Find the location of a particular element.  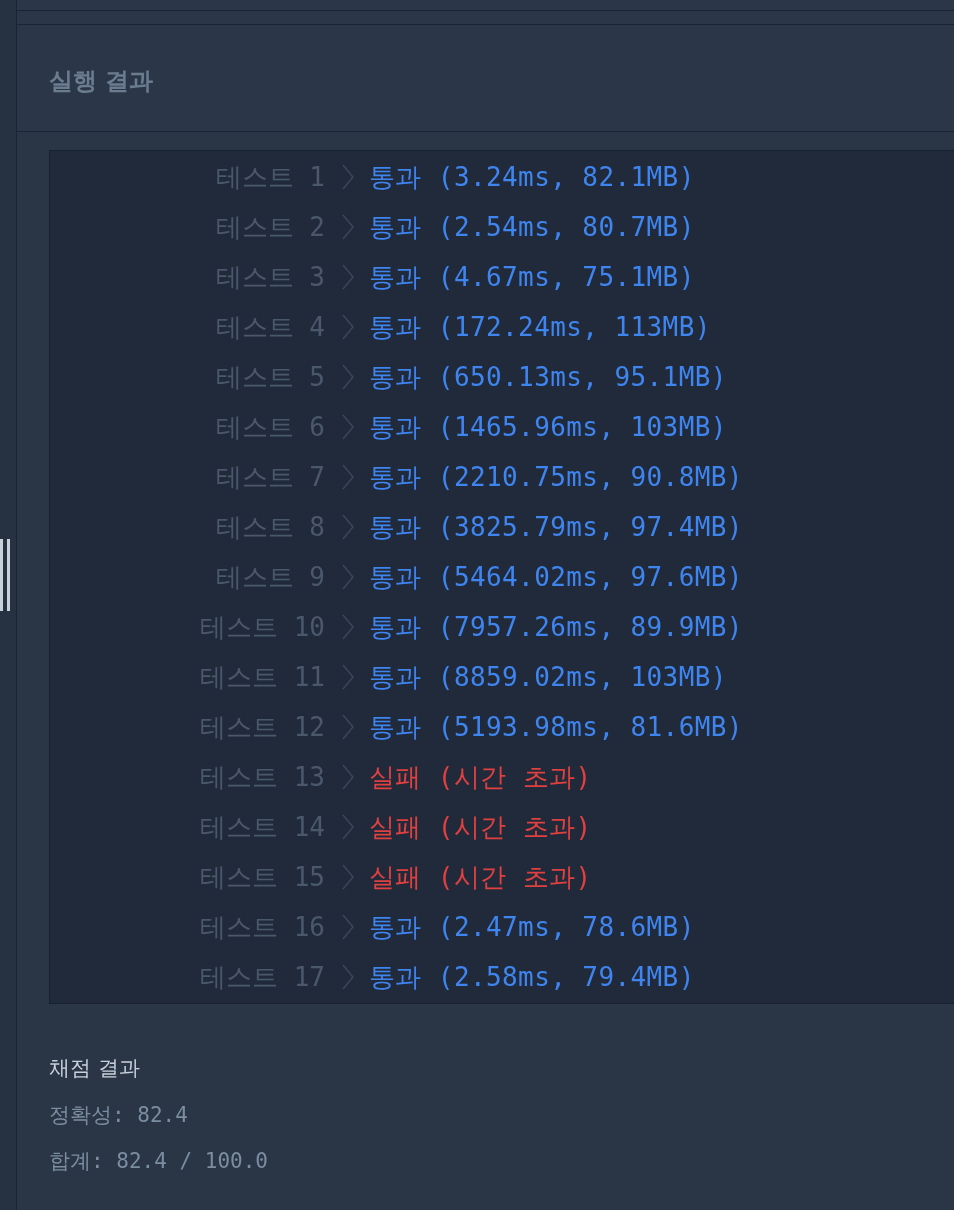

test-result: 통과 (2.54ms, 80.7MB) is located at coordinates (532, 227).